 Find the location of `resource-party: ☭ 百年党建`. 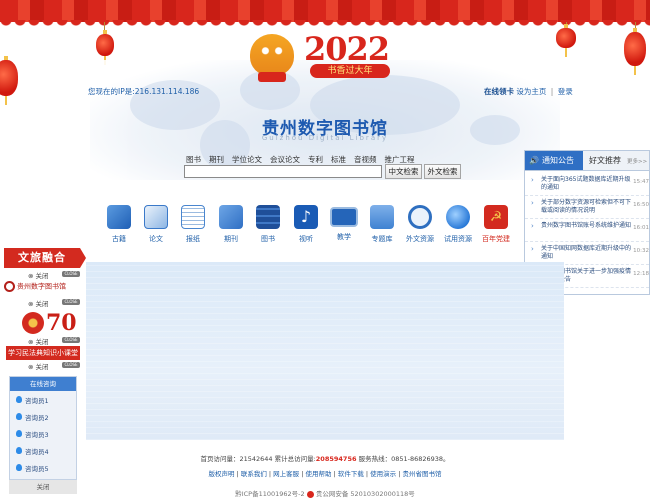

resource-party: ☭ 百年党建 is located at coordinates (496, 224).